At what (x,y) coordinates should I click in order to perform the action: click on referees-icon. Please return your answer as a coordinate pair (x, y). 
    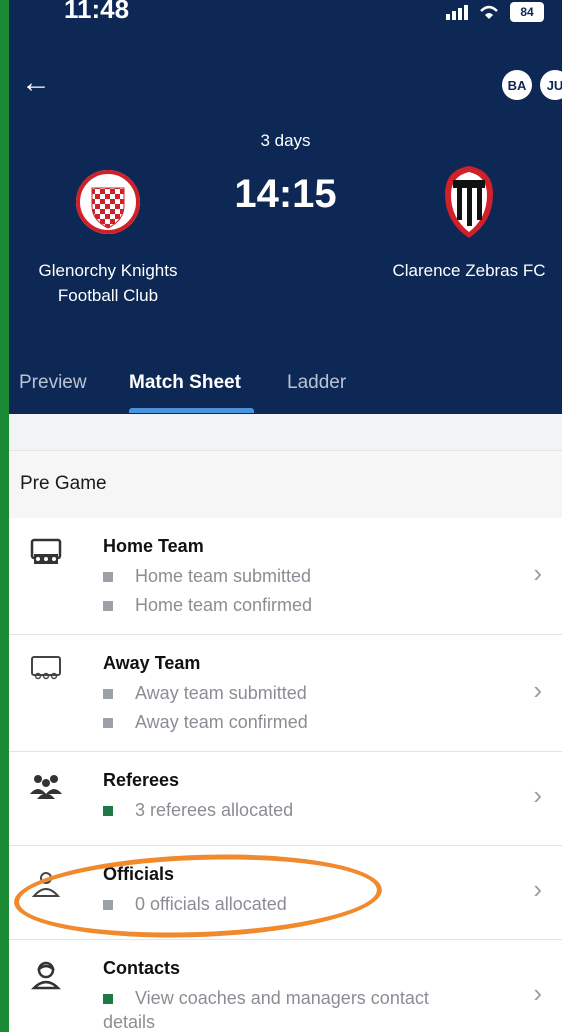
    Looking at the image, I should click on (46, 787).